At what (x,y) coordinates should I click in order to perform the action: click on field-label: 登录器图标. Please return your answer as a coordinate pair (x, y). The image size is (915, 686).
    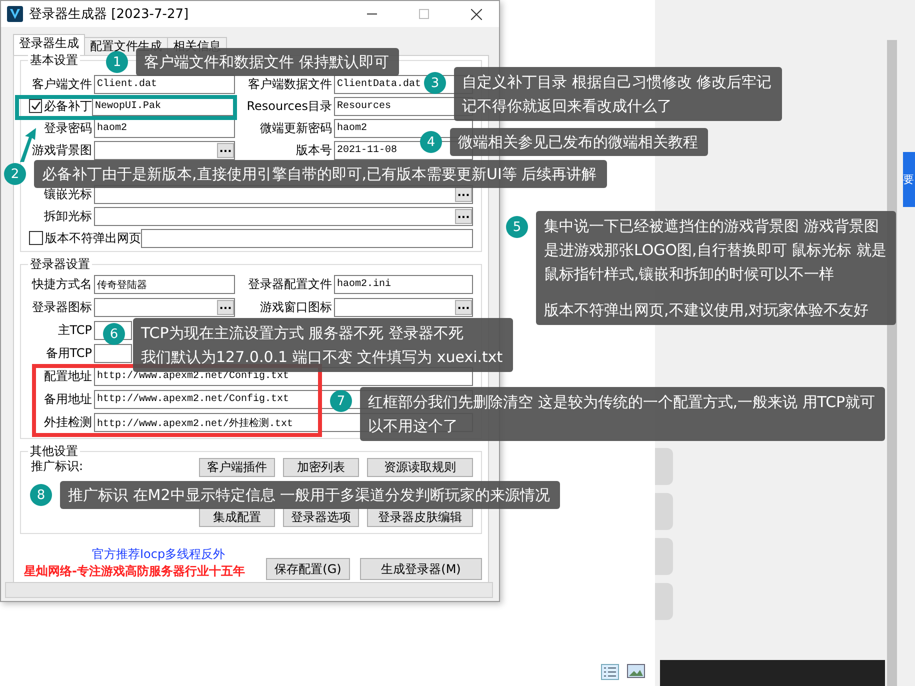
    Looking at the image, I should click on (62, 307).